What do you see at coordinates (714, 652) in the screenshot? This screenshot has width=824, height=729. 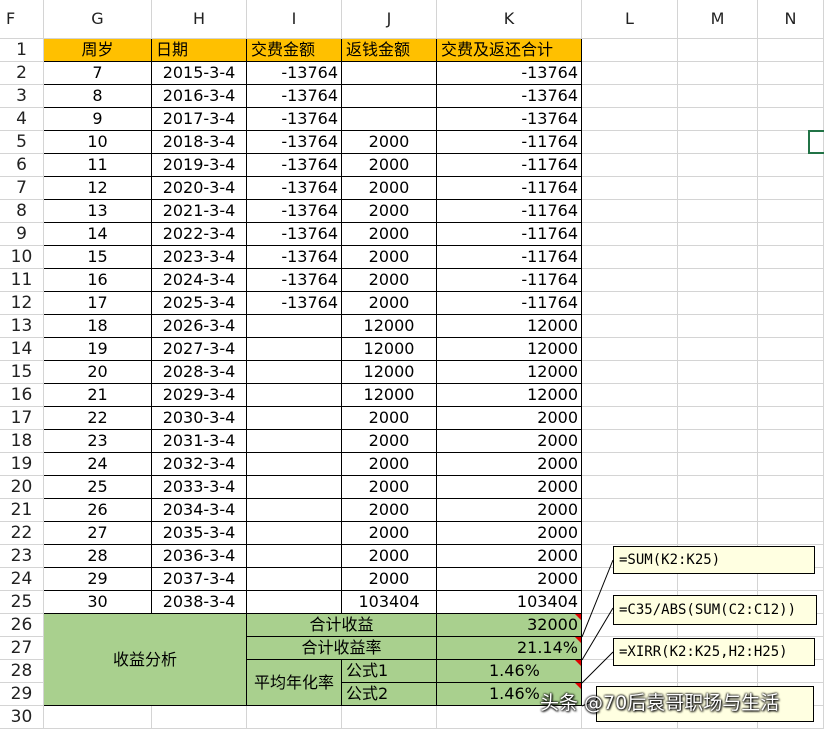 I see `comment-note: =XIRR(K2:K25,H2:H25)` at bounding box center [714, 652].